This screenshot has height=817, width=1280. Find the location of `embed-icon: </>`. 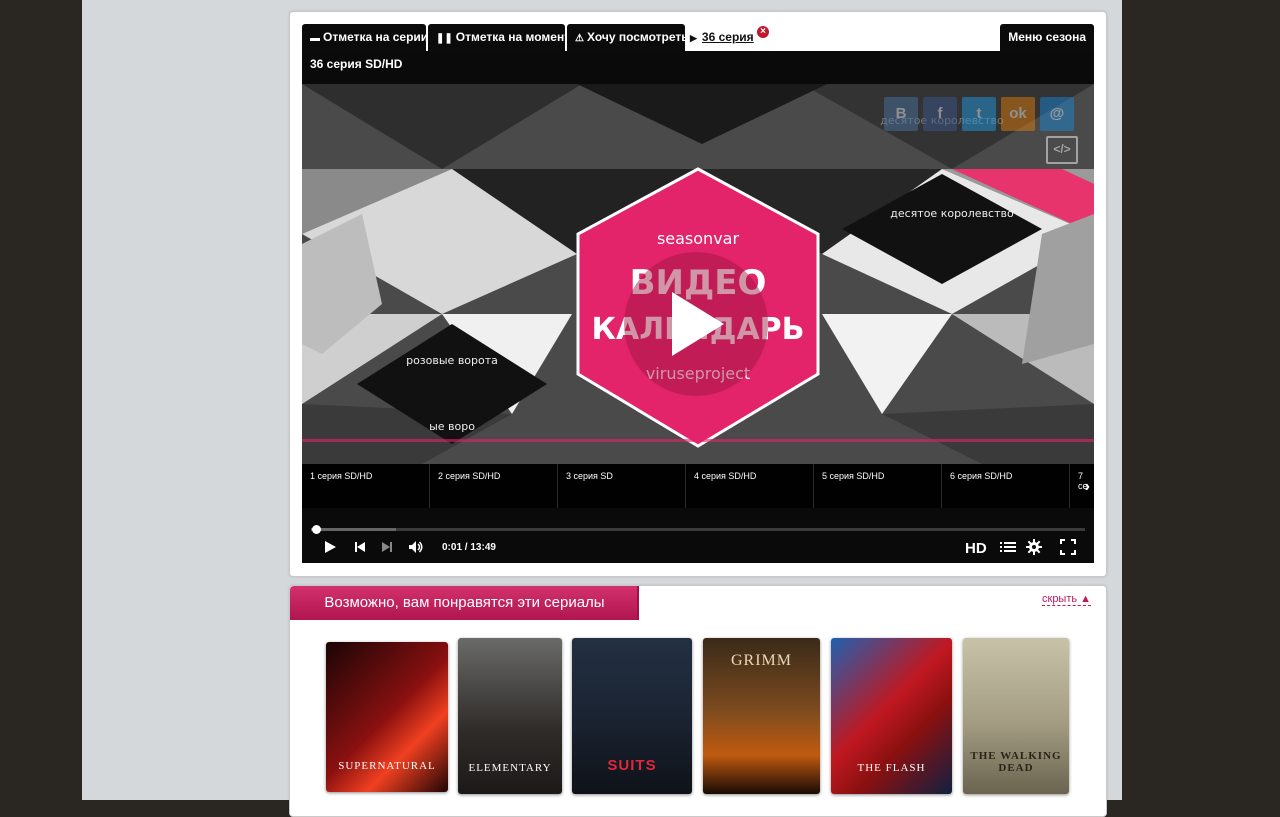

embed-icon: </> is located at coordinates (1062, 150).